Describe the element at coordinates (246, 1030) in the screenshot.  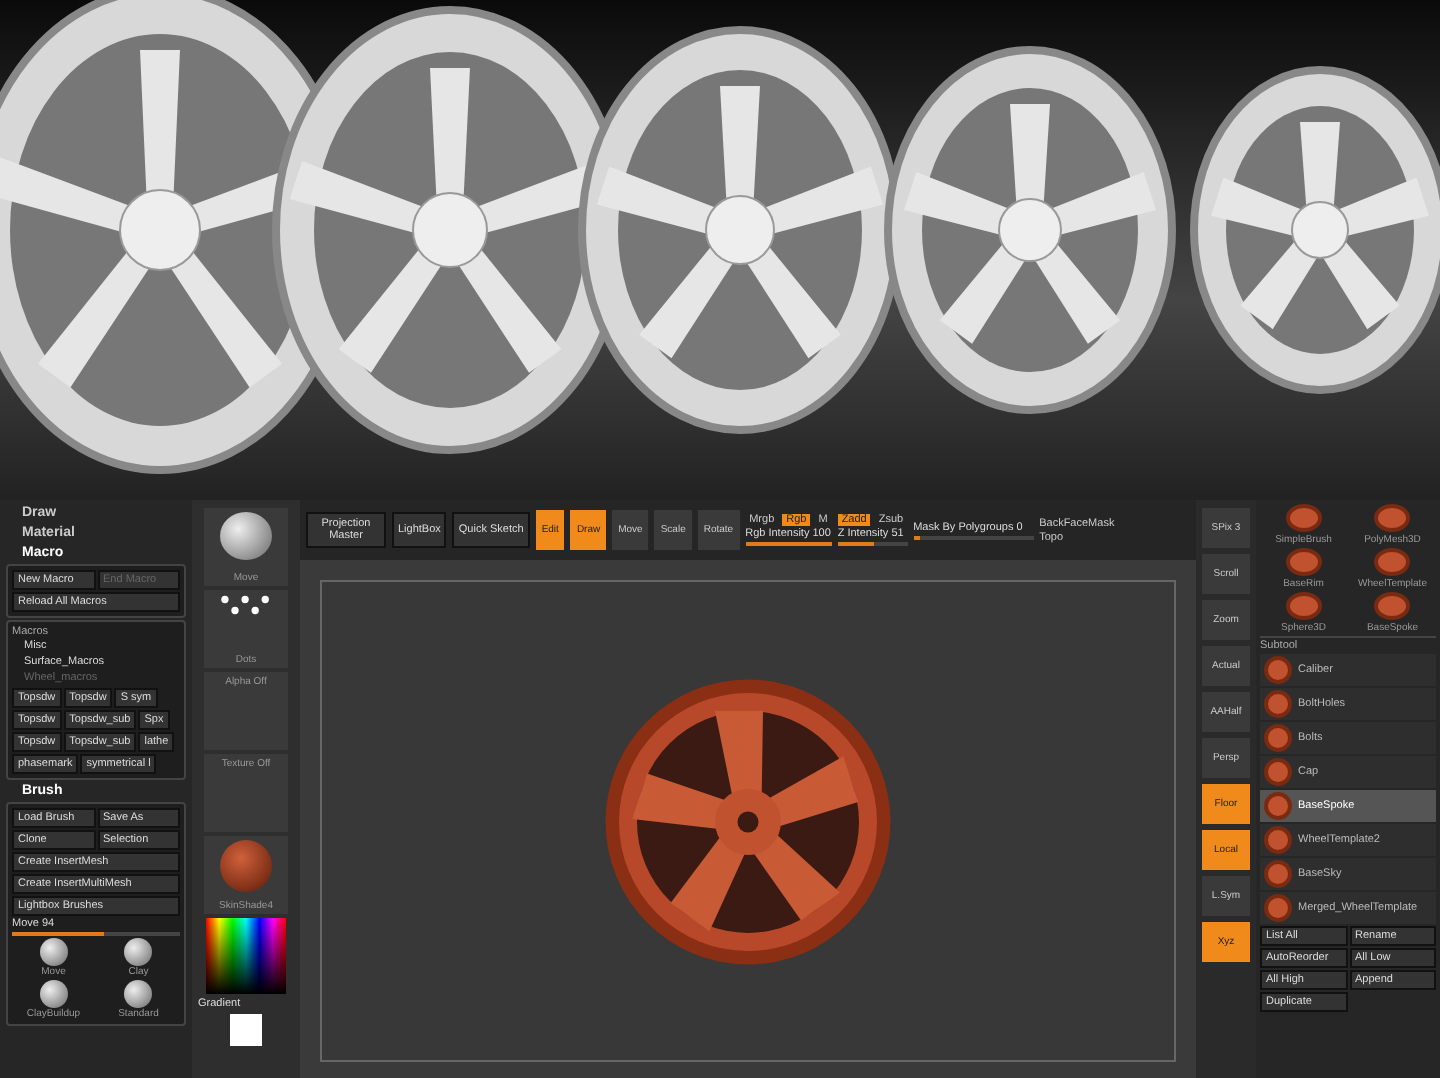
I see `color-swatch` at that location.